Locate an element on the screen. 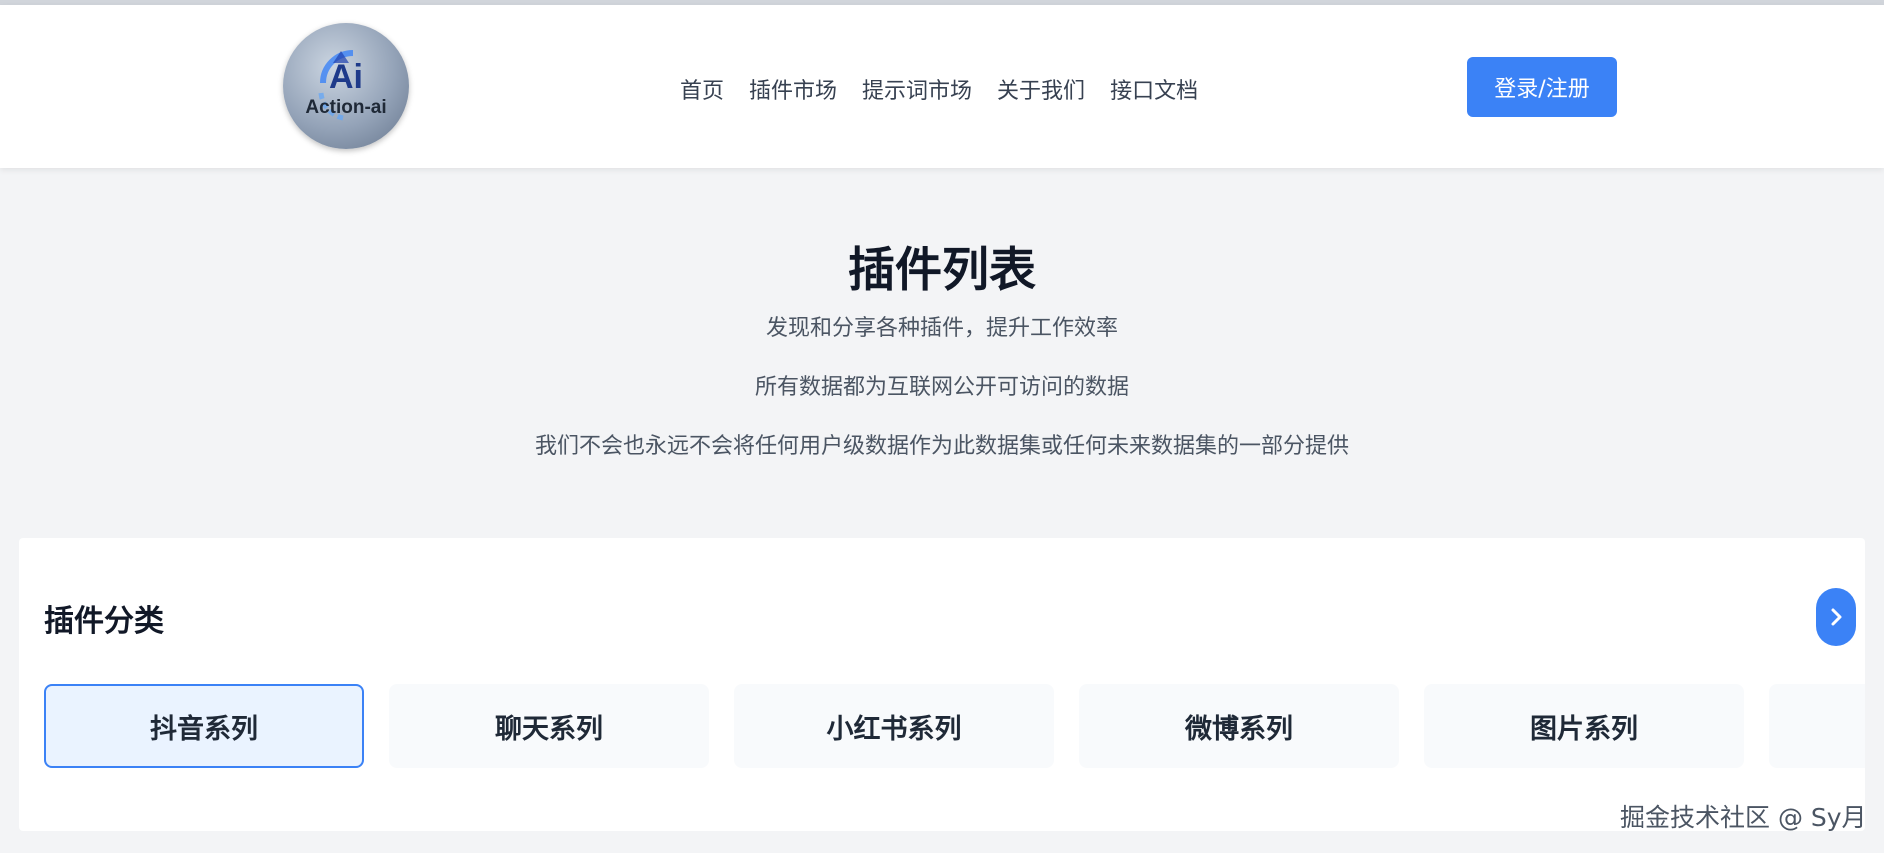 The image size is (1884, 853). page-subtitle: 发现和分享各种插件，提升工作效率 is located at coordinates (941, 328).